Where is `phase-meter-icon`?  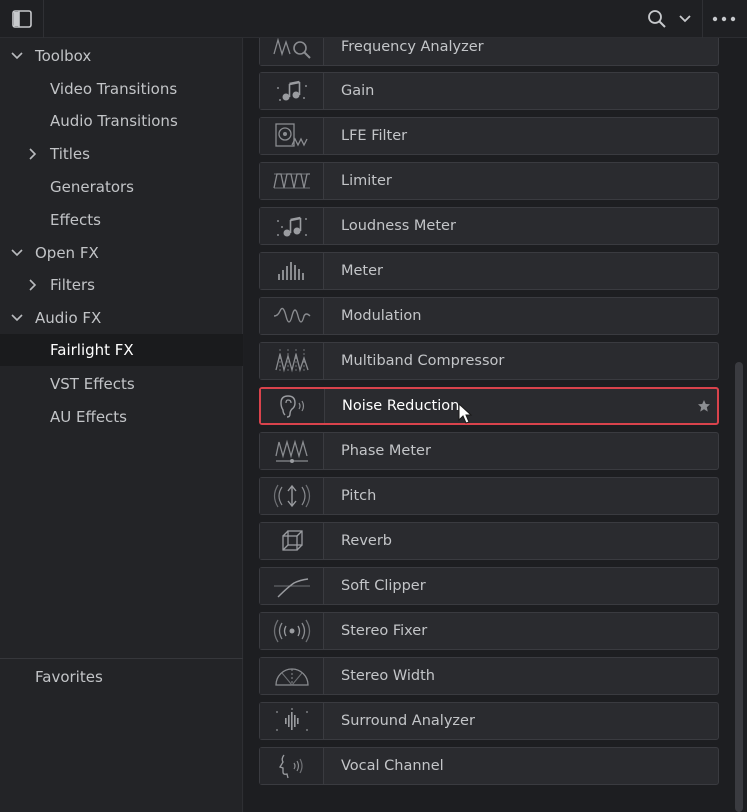 phase-meter-icon is located at coordinates (292, 451).